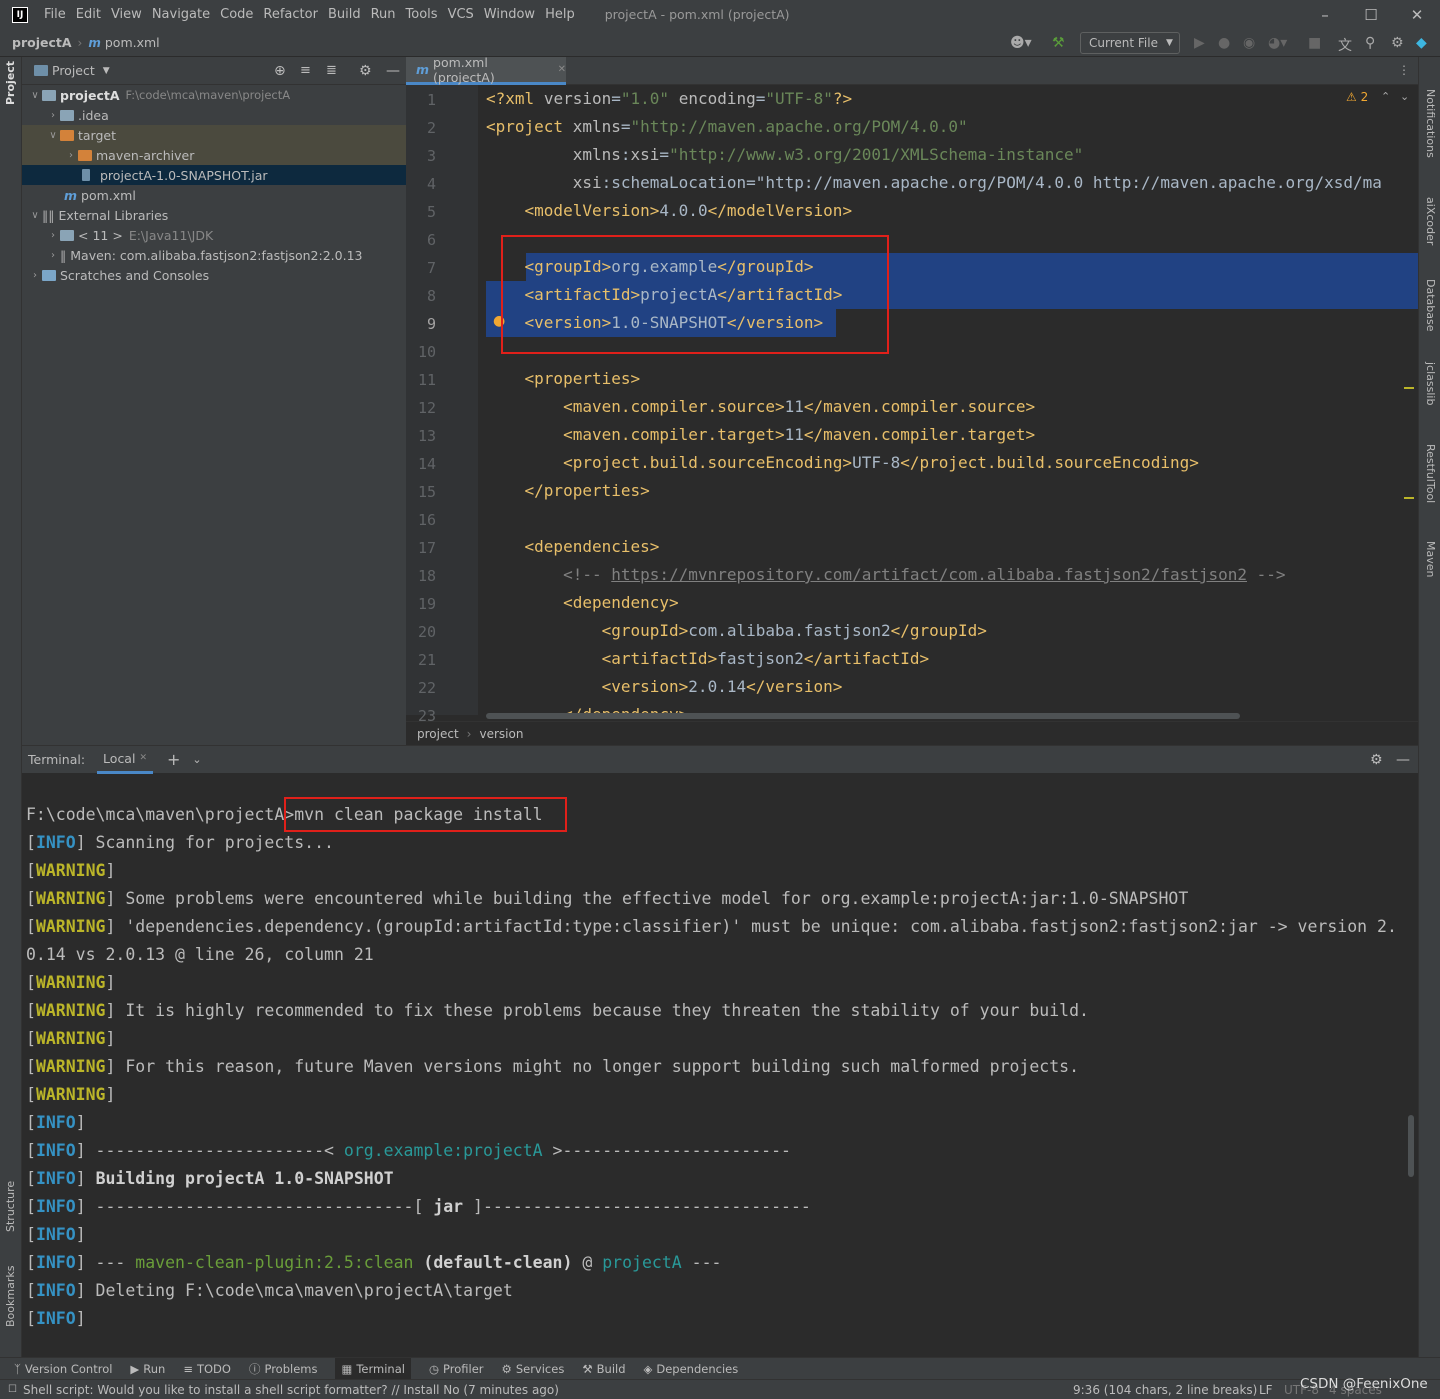 This screenshot has width=1440, height=1399. What do you see at coordinates (560, 14) in the screenshot?
I see `menu-help: Help` at bounding box center [560, 14].